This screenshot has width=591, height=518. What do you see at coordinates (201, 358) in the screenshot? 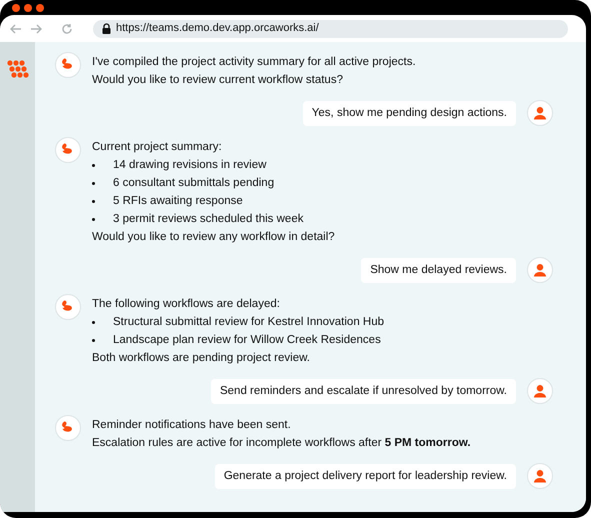
I see `message-text: Both workflows are pending project review.` at bounding box center [201, 358].